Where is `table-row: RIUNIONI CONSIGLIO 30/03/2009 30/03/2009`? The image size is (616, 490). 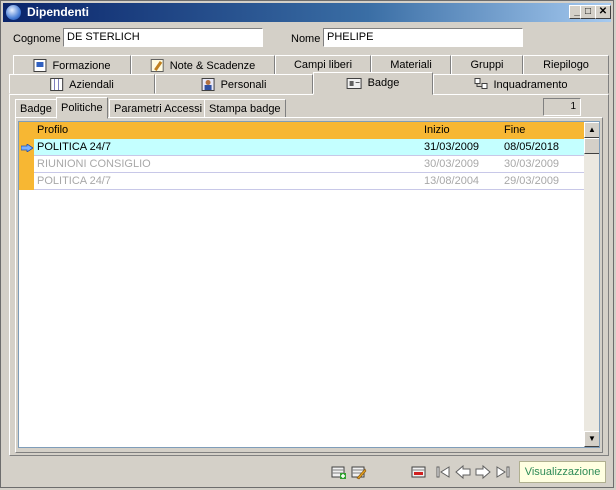 table-row: RIUNIONI CONSIGLIO 30/03/2009 30/03/2009 is located at coordinates (309, 164).